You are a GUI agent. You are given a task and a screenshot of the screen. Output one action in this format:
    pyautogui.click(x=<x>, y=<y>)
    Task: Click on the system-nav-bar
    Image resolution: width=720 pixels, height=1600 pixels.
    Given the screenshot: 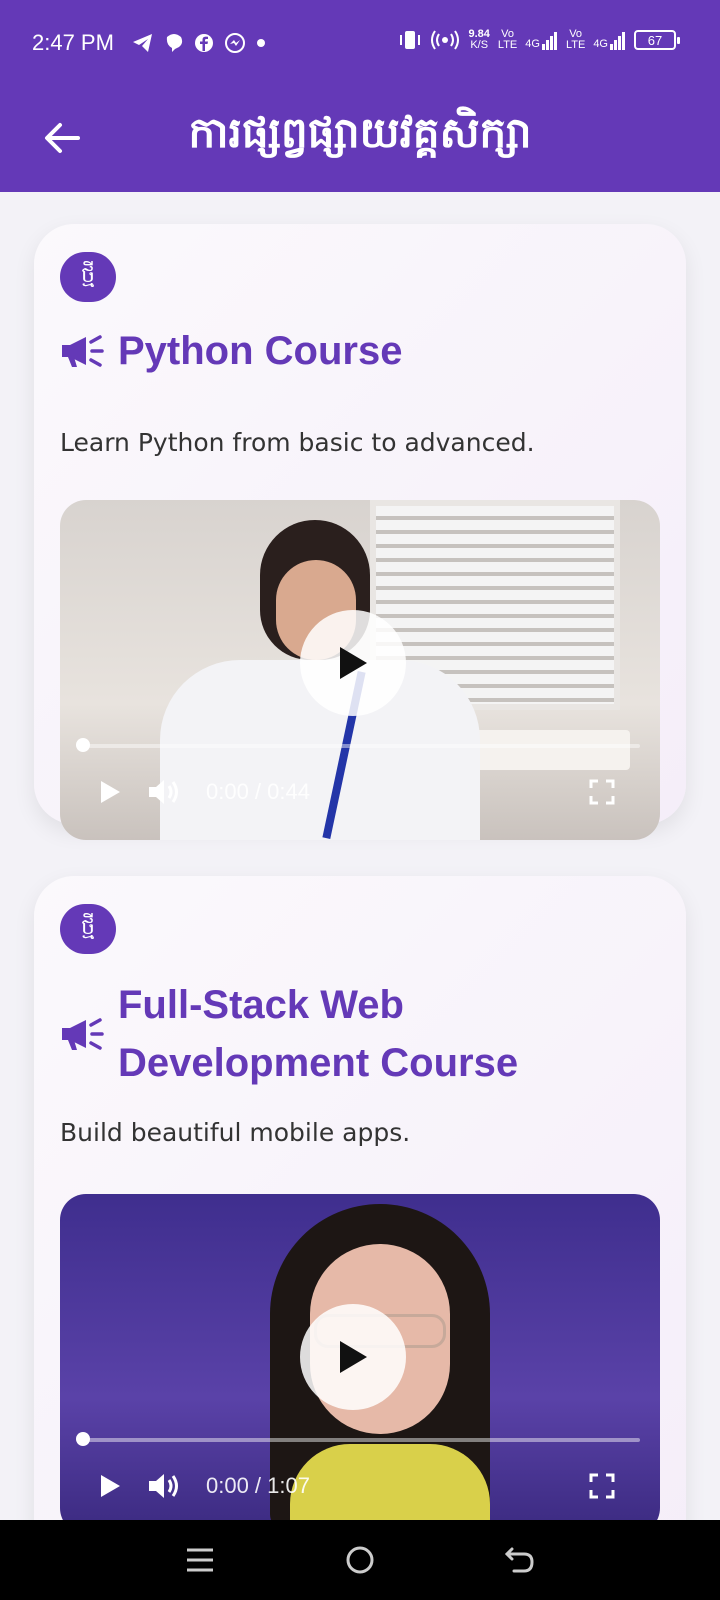 What is the action you would take?
    pyautogui.click(x=360, y=1560)
    